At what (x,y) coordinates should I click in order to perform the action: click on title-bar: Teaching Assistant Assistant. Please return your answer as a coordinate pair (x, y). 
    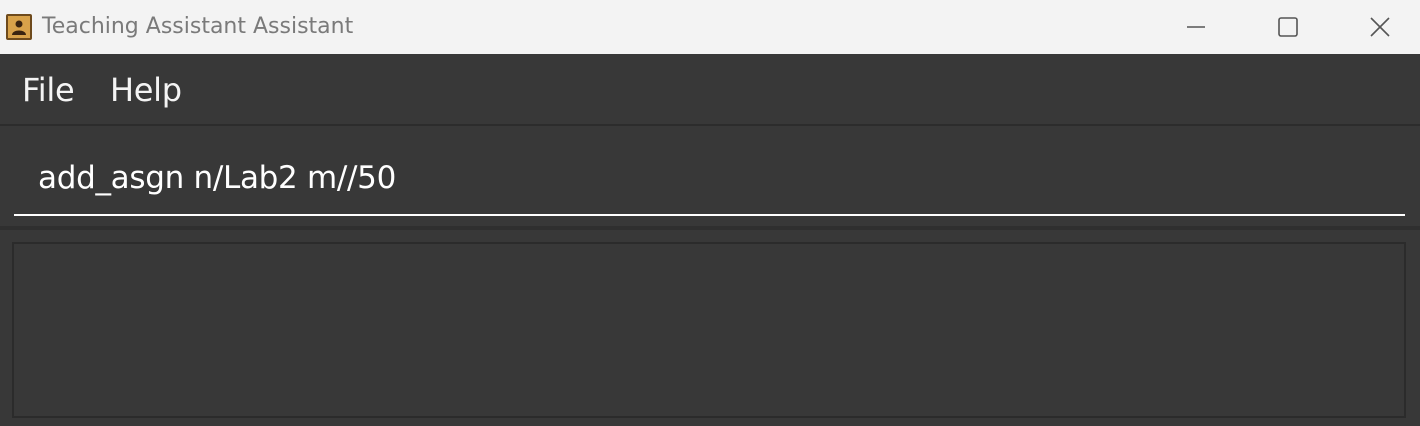
    Looking at the image, I should click on (710, 27).